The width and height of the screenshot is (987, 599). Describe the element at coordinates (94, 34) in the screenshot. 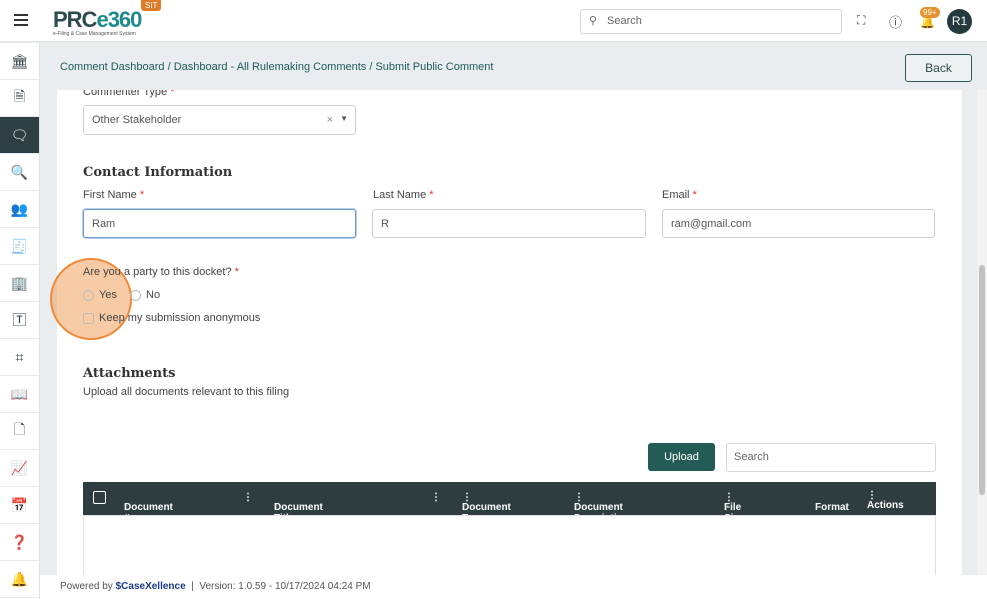

I see `logo-subtitle: e-Filing & Case Management System` at that location.